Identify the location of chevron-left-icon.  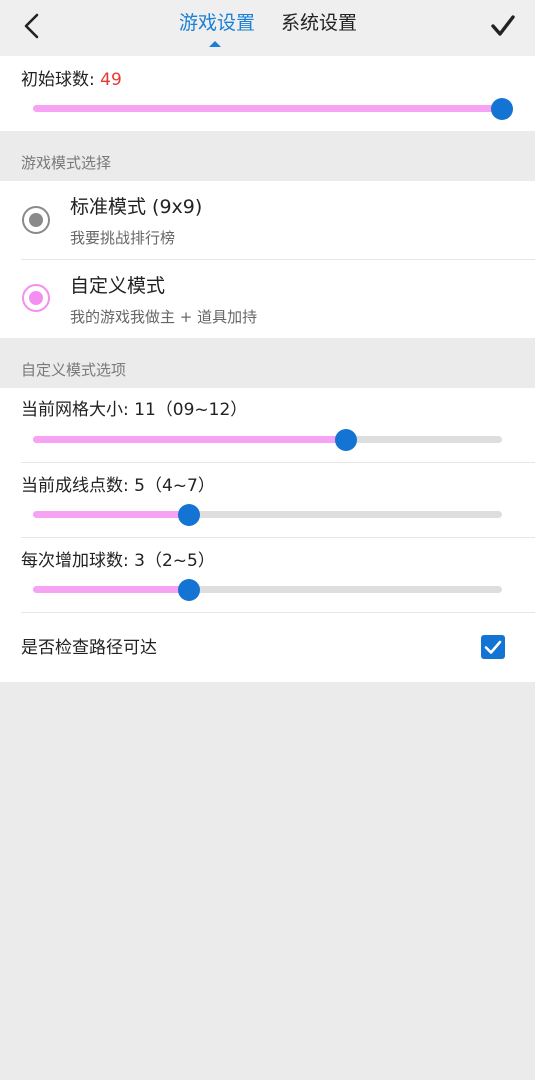
(32, 28).